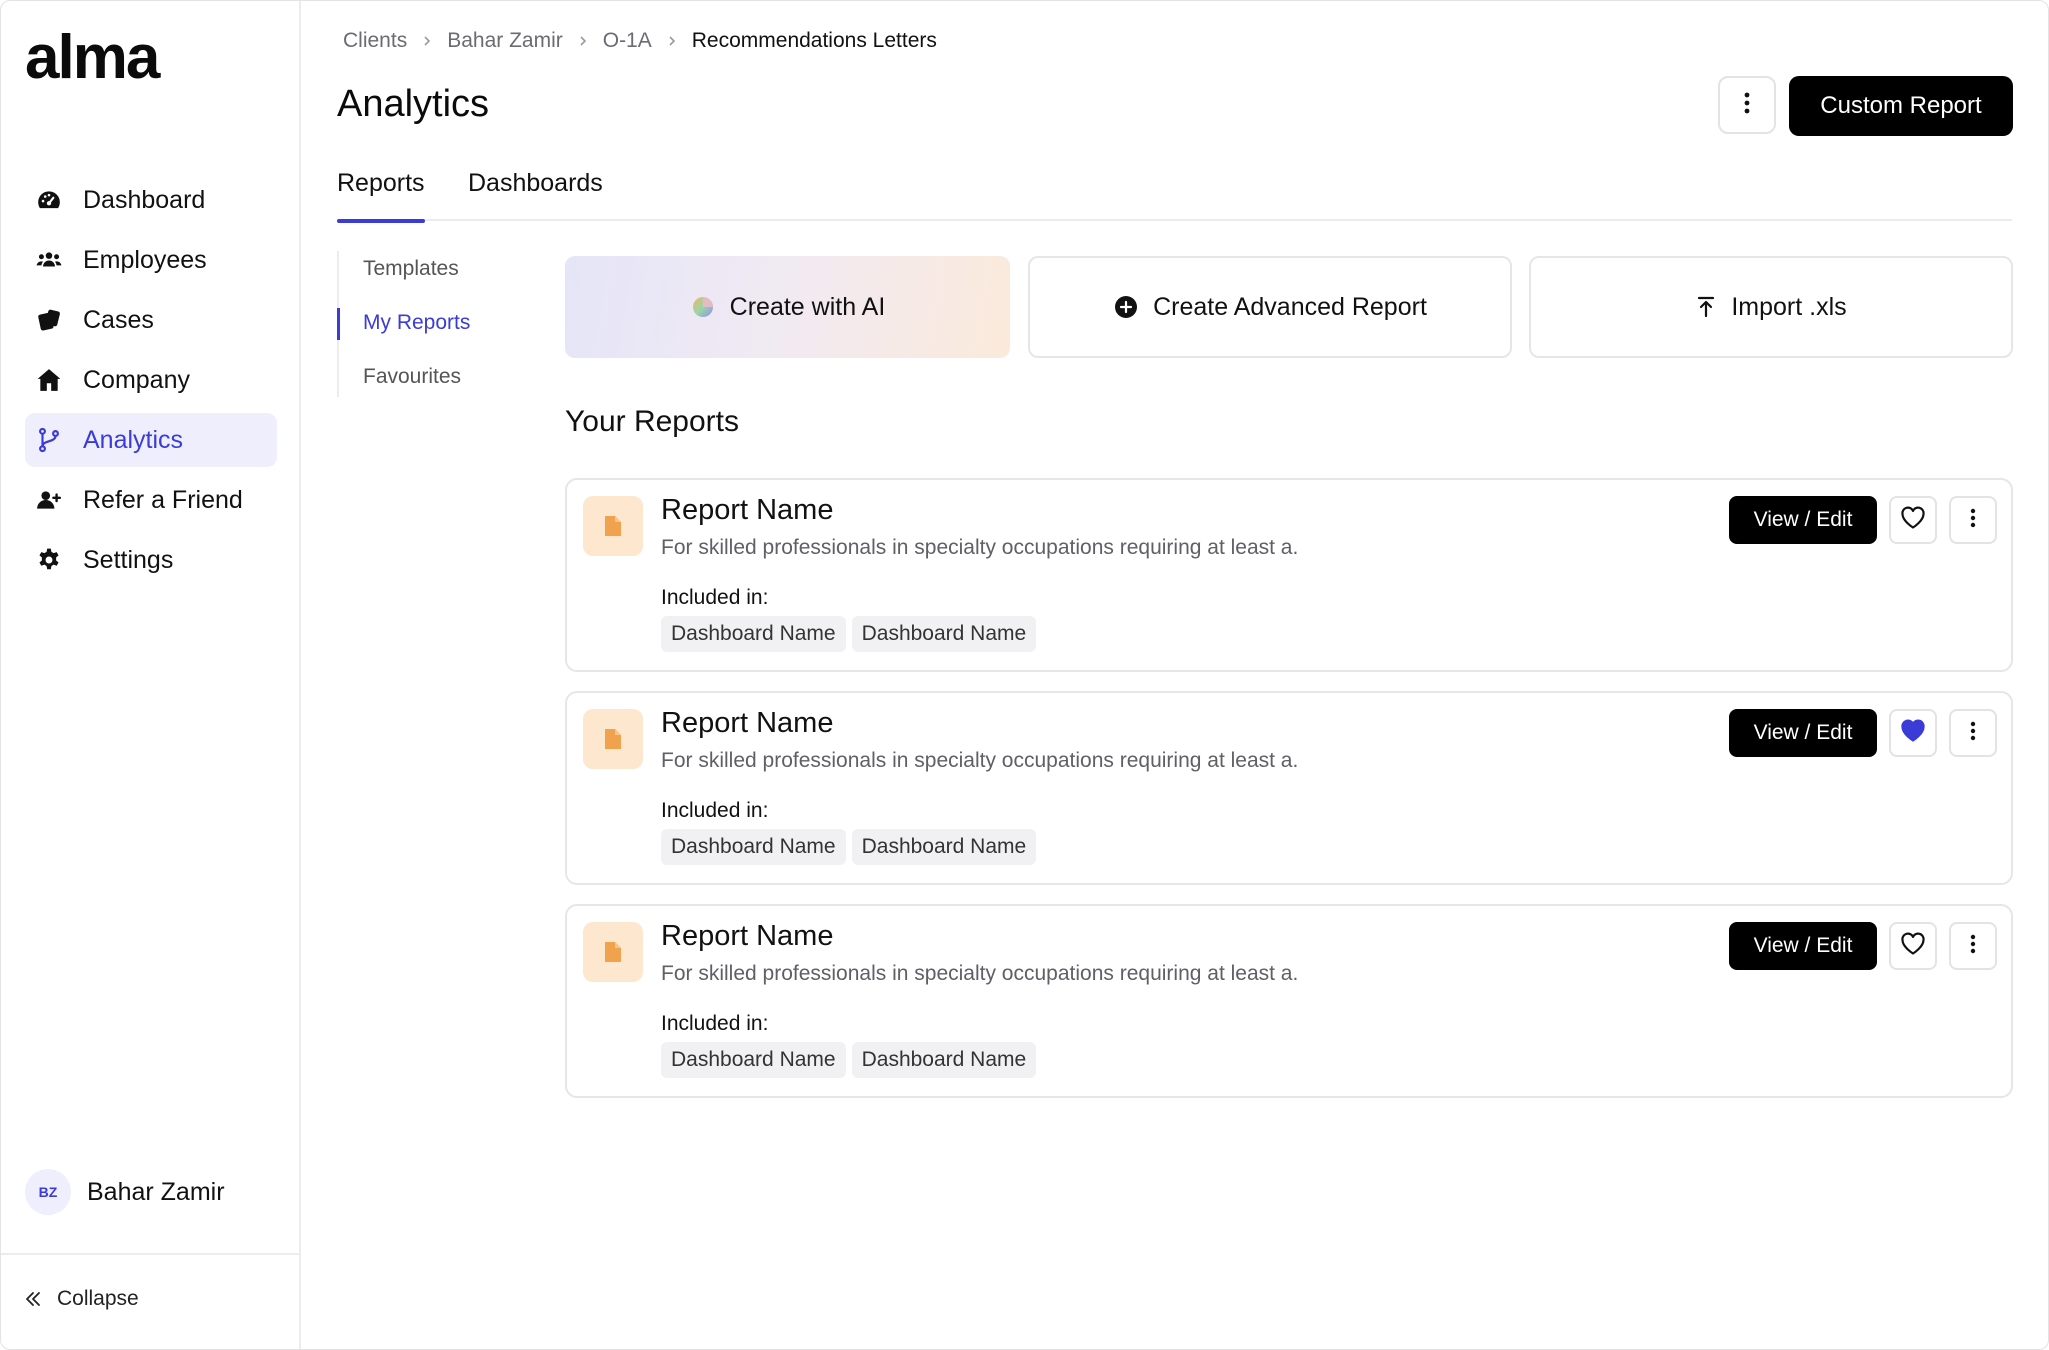 The width and height of the screenshot is (2049, 1350). Describe the element at coordinates (151, 1254) in the screenshot. I see `sidebar-divider` at that location.